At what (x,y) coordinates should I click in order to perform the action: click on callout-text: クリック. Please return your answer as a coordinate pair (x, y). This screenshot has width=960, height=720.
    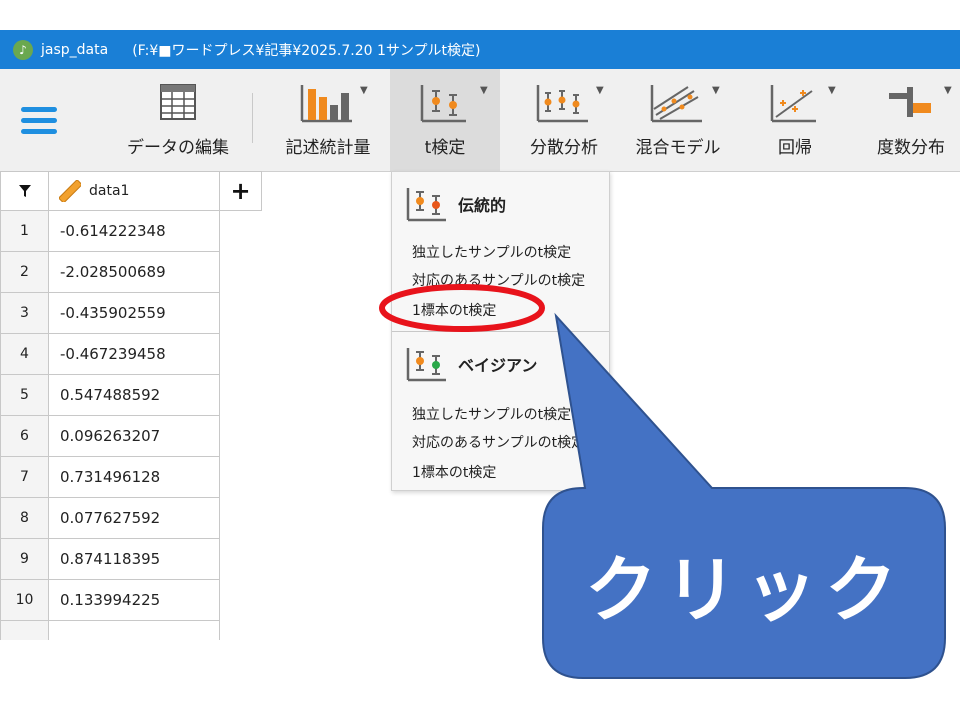
    Looking at the image, I should click on (744, 589).